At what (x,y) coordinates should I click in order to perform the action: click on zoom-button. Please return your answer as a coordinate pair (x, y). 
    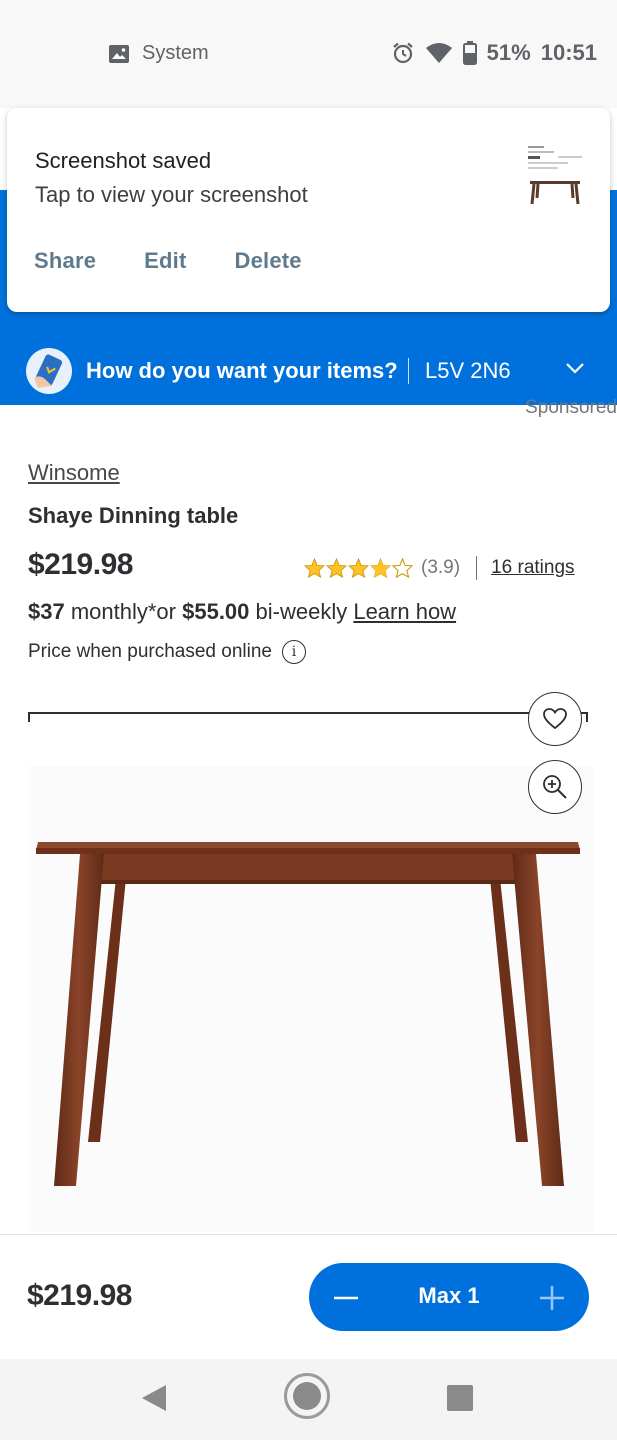
    Looking at the image, I should click on (555, 787).